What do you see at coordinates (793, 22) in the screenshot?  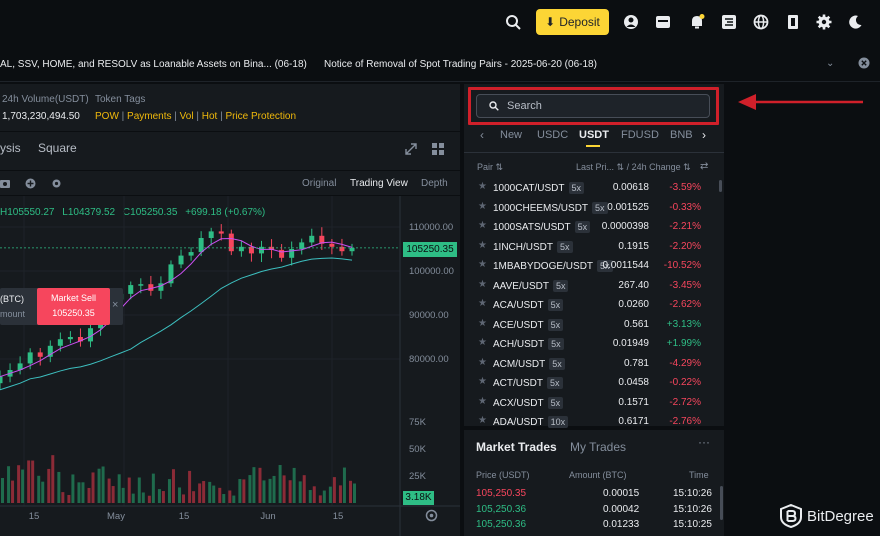 I see `exit-icon` at bounding box center [793, 22].